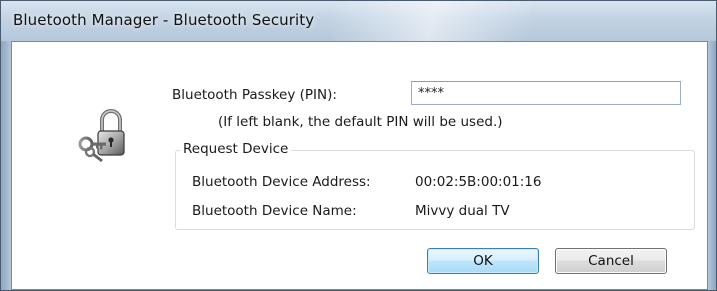  Describe the element at coordinates (101, 136) in the screenshot. I see `lock-with-keys-icon` at that location.